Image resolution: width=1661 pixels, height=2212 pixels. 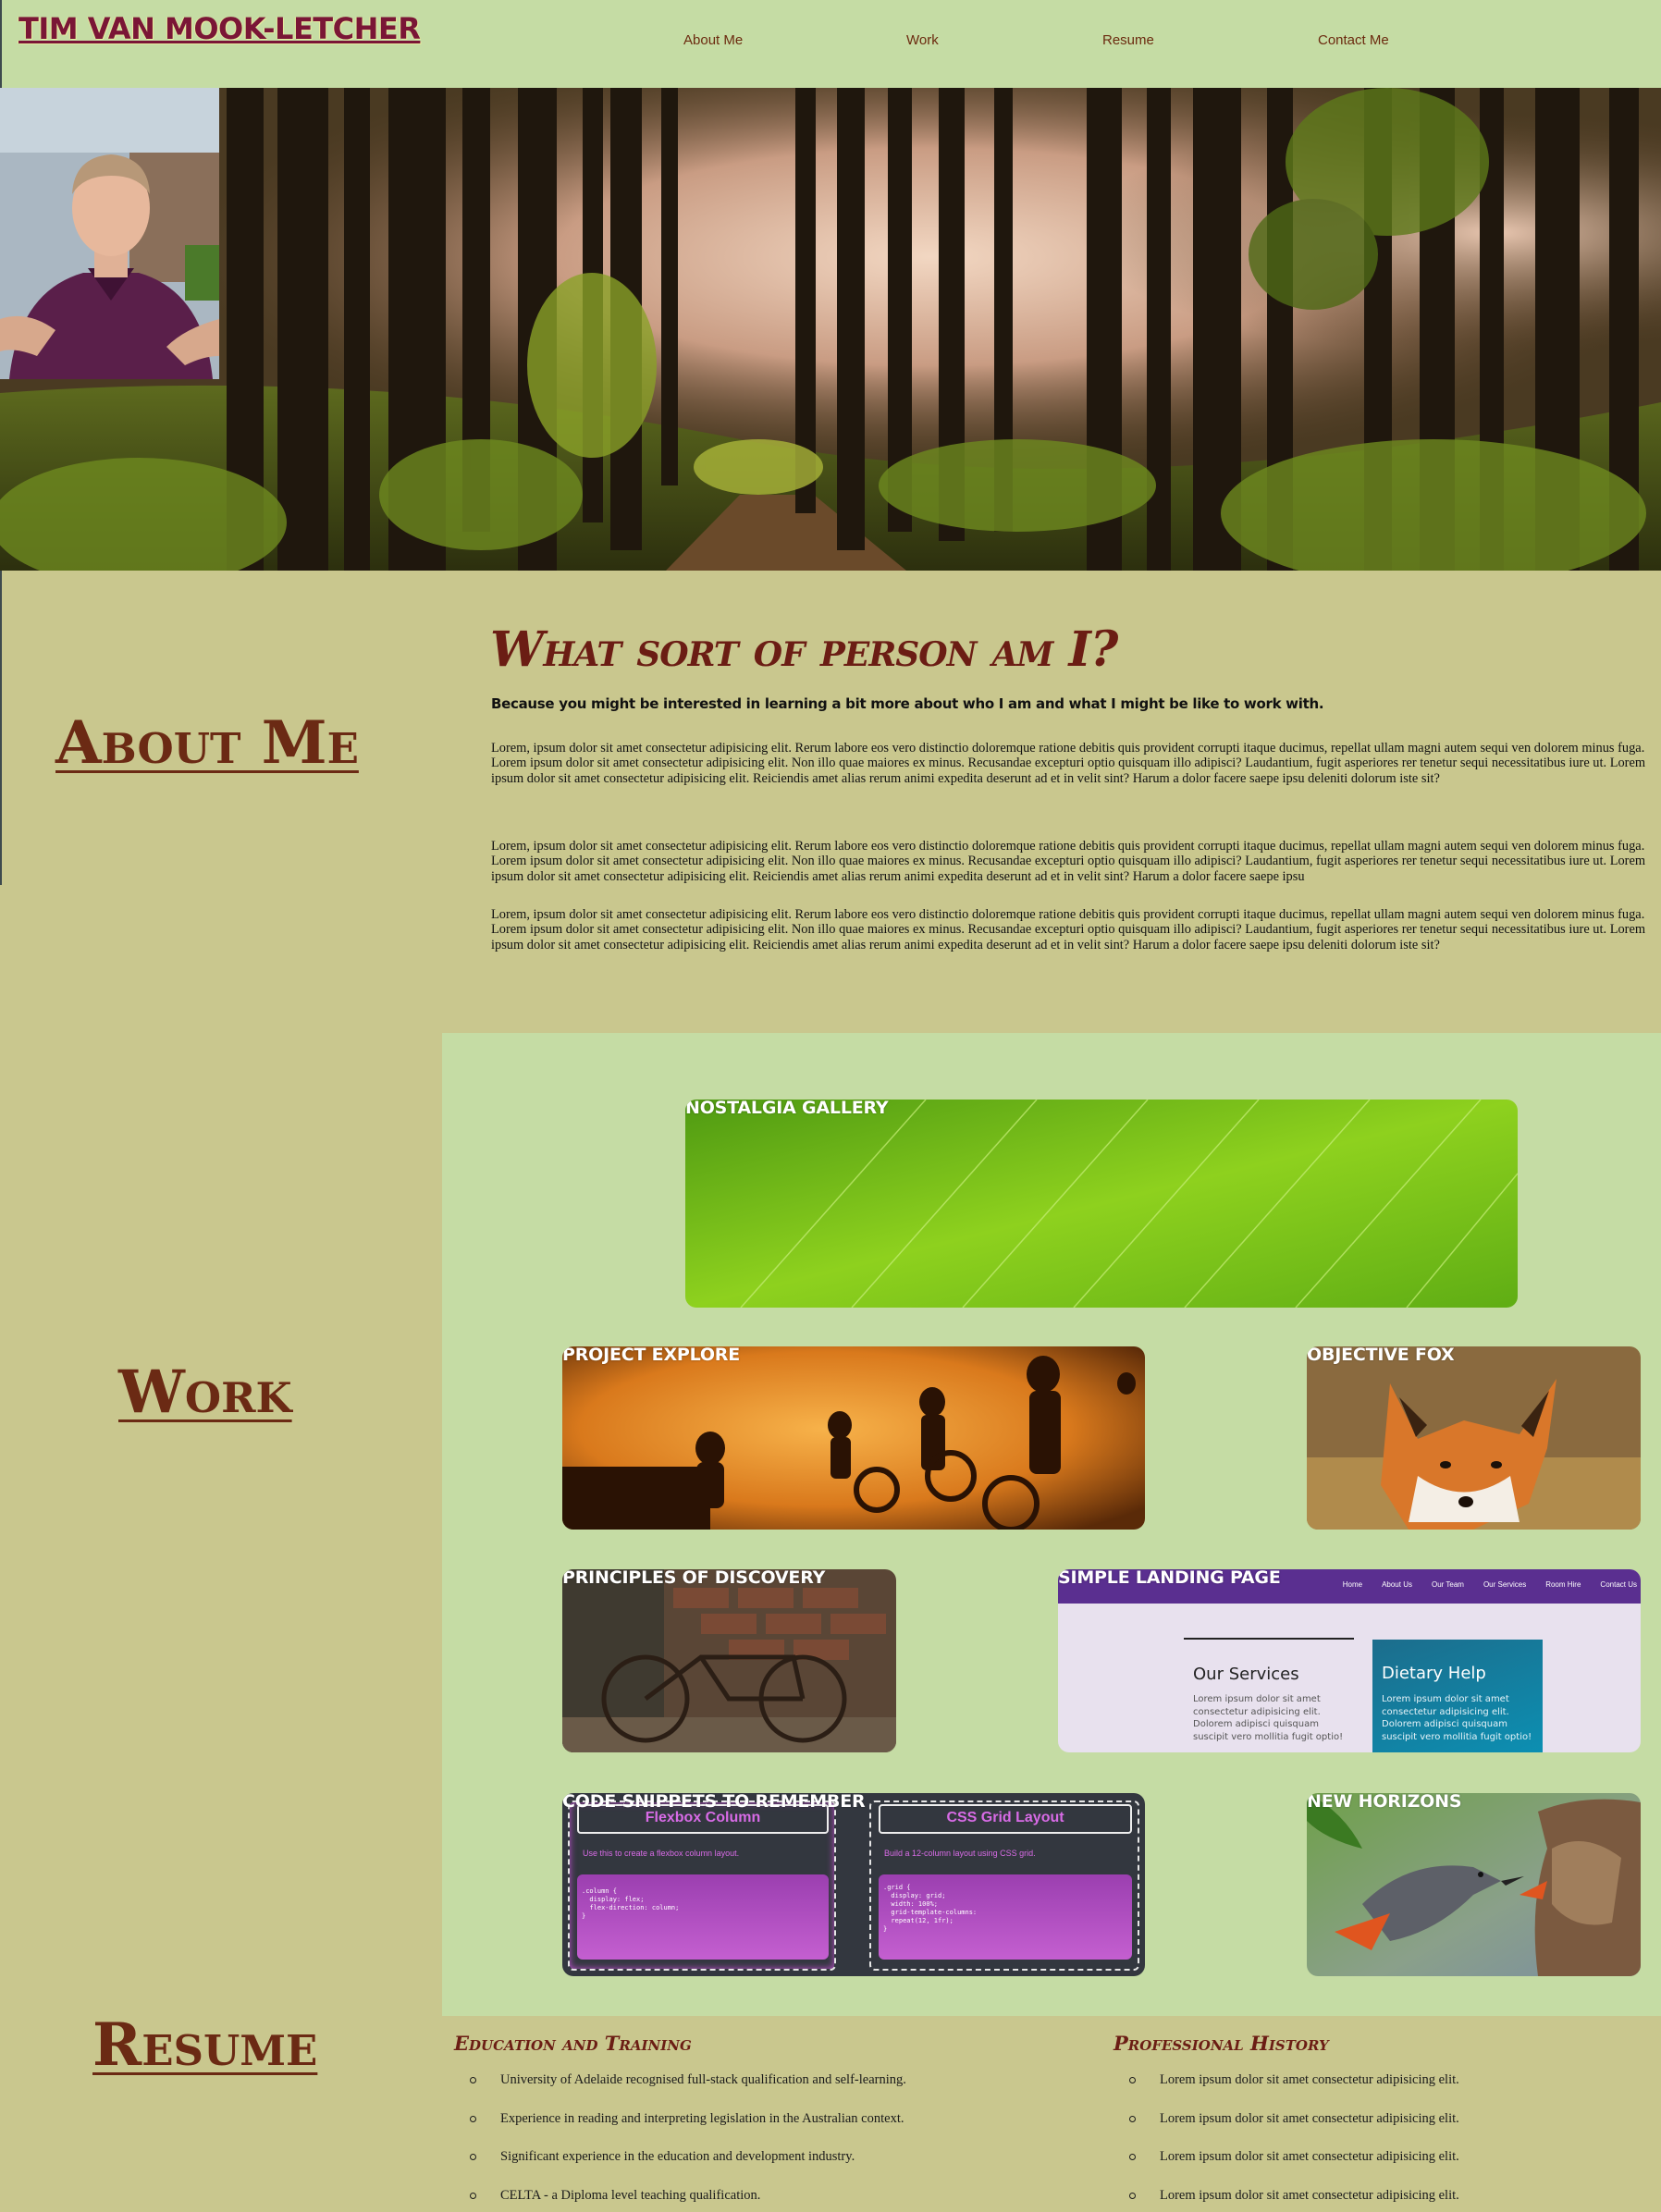 I want to click on project-title: PROJECT EXPLORE, so click(x=651, y=1356).